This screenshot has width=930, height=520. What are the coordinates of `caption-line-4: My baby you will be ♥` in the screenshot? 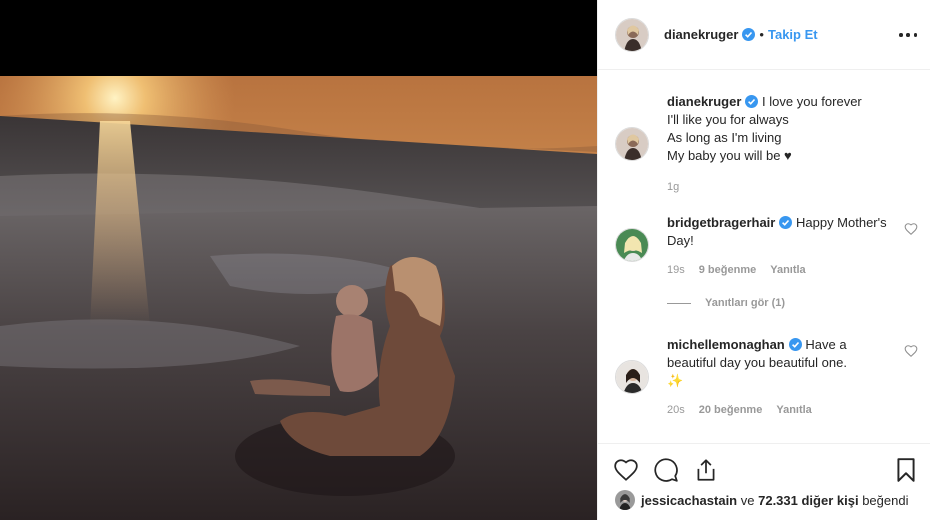 It's located at (729, 155).